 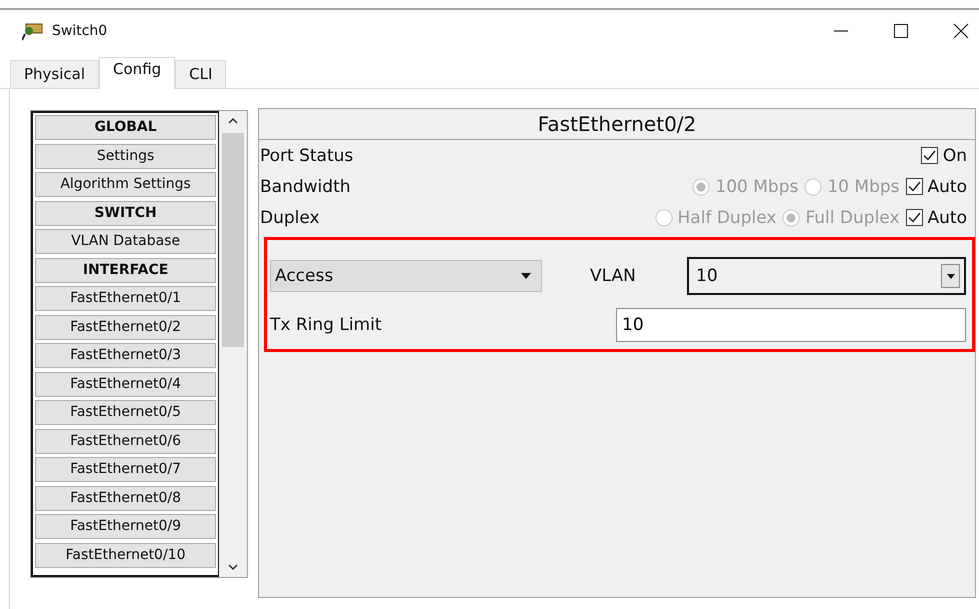 I want to click on option-label: Half Duplex, so click(x=727, y=218).